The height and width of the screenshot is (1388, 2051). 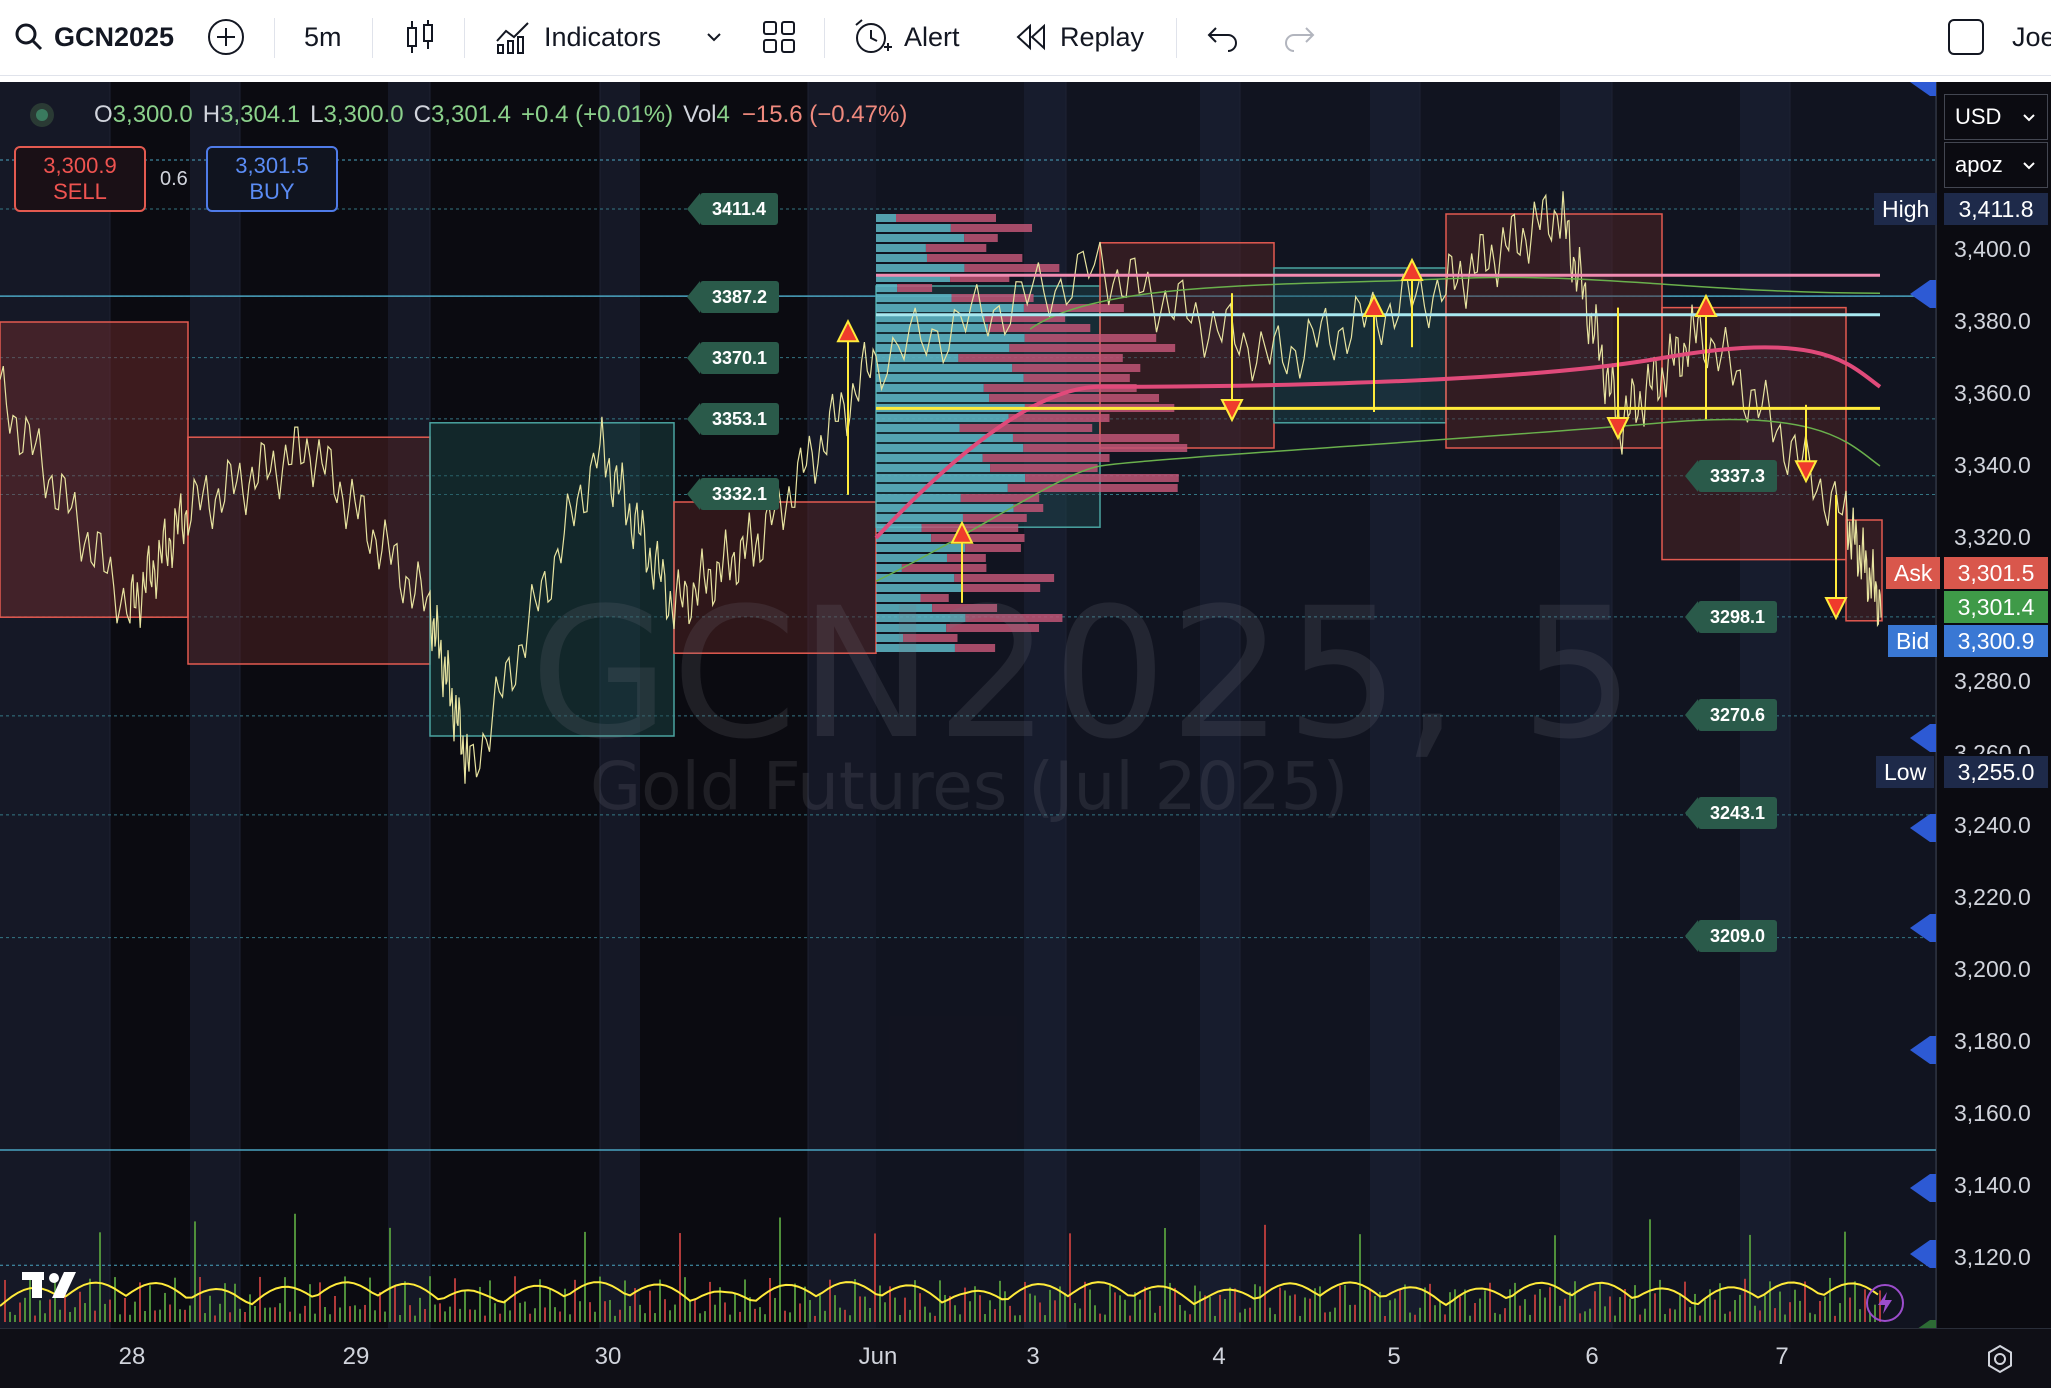 What do you see at coordinates (2000, 1361) in the screenshot?
I see `settings-gear-icon` at bounding box center [2000, 1361].